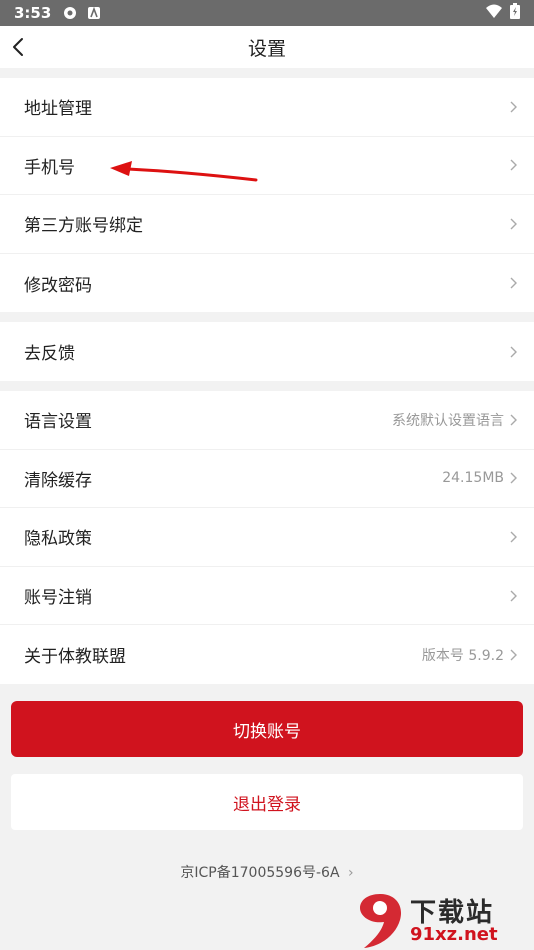 This screenshot has width=534, height=950. I want to click on title-bar: 设置, so click(267, 47).